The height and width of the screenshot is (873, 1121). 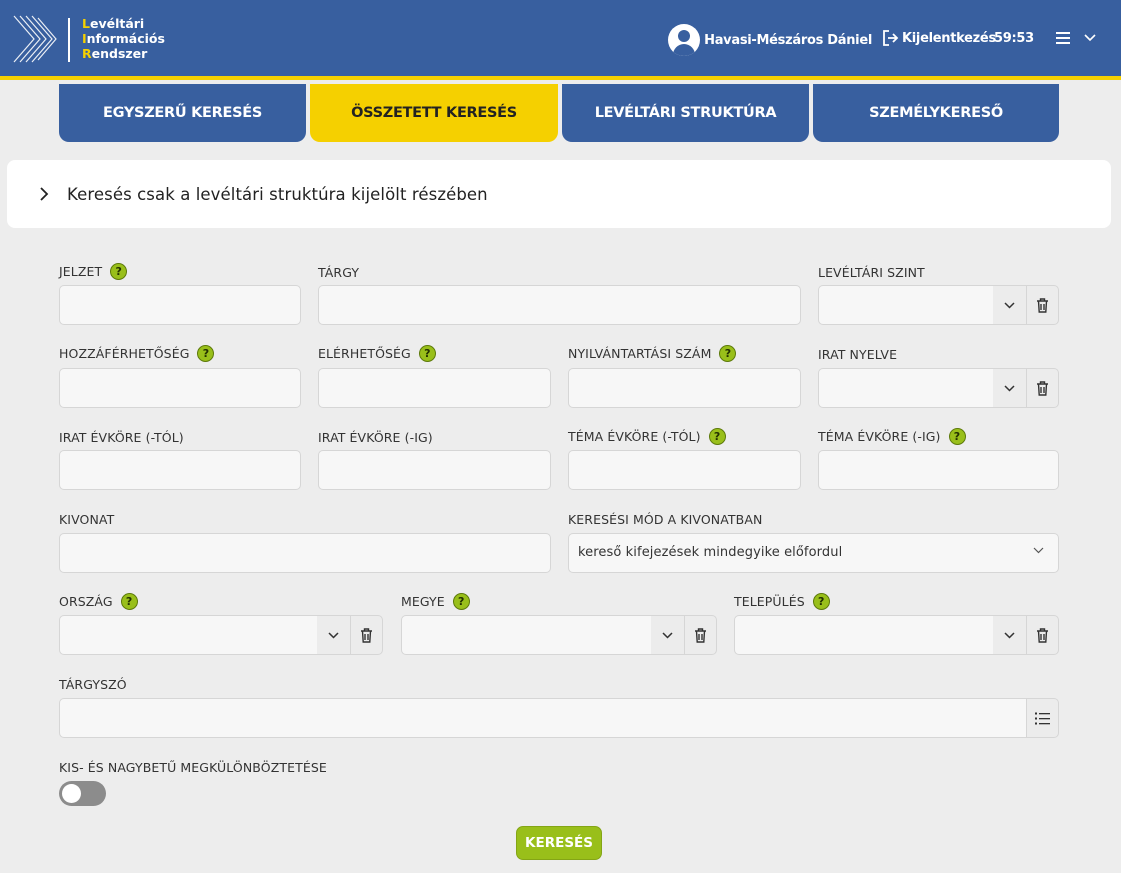 I want to click on irat-nyelve-clear-button, so click(x=1042, y=388).